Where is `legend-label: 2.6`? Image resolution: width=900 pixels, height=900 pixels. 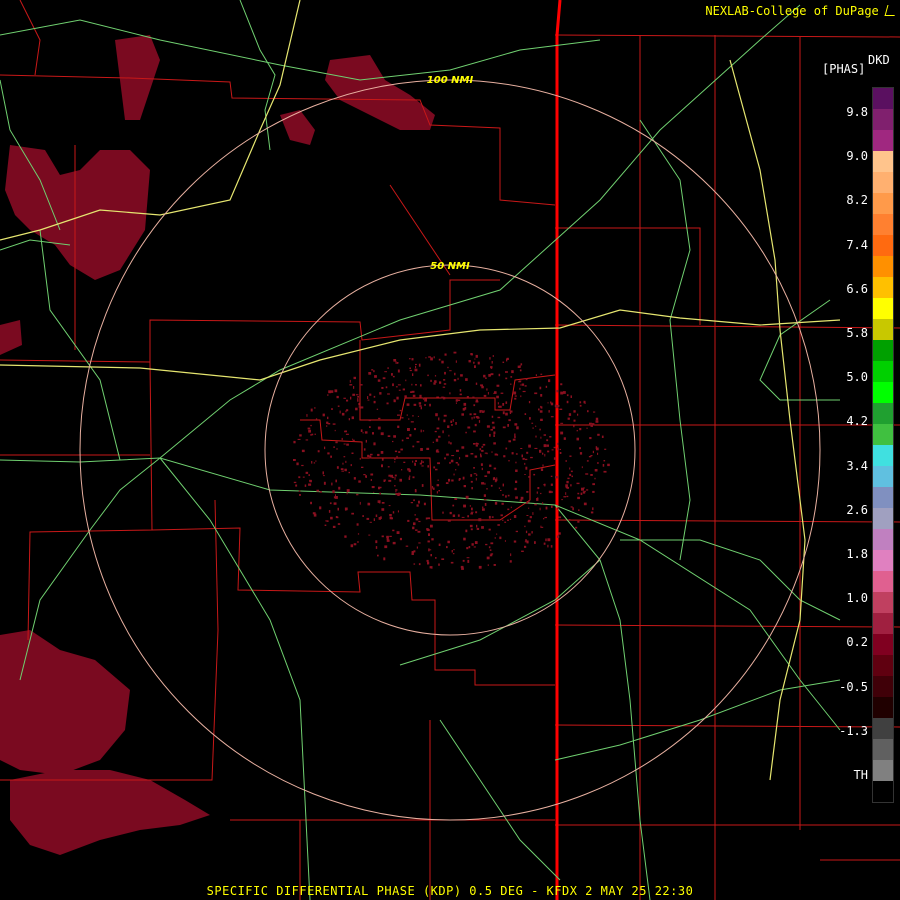
legend-label: 2.6 is located at coordinates (857, 509).